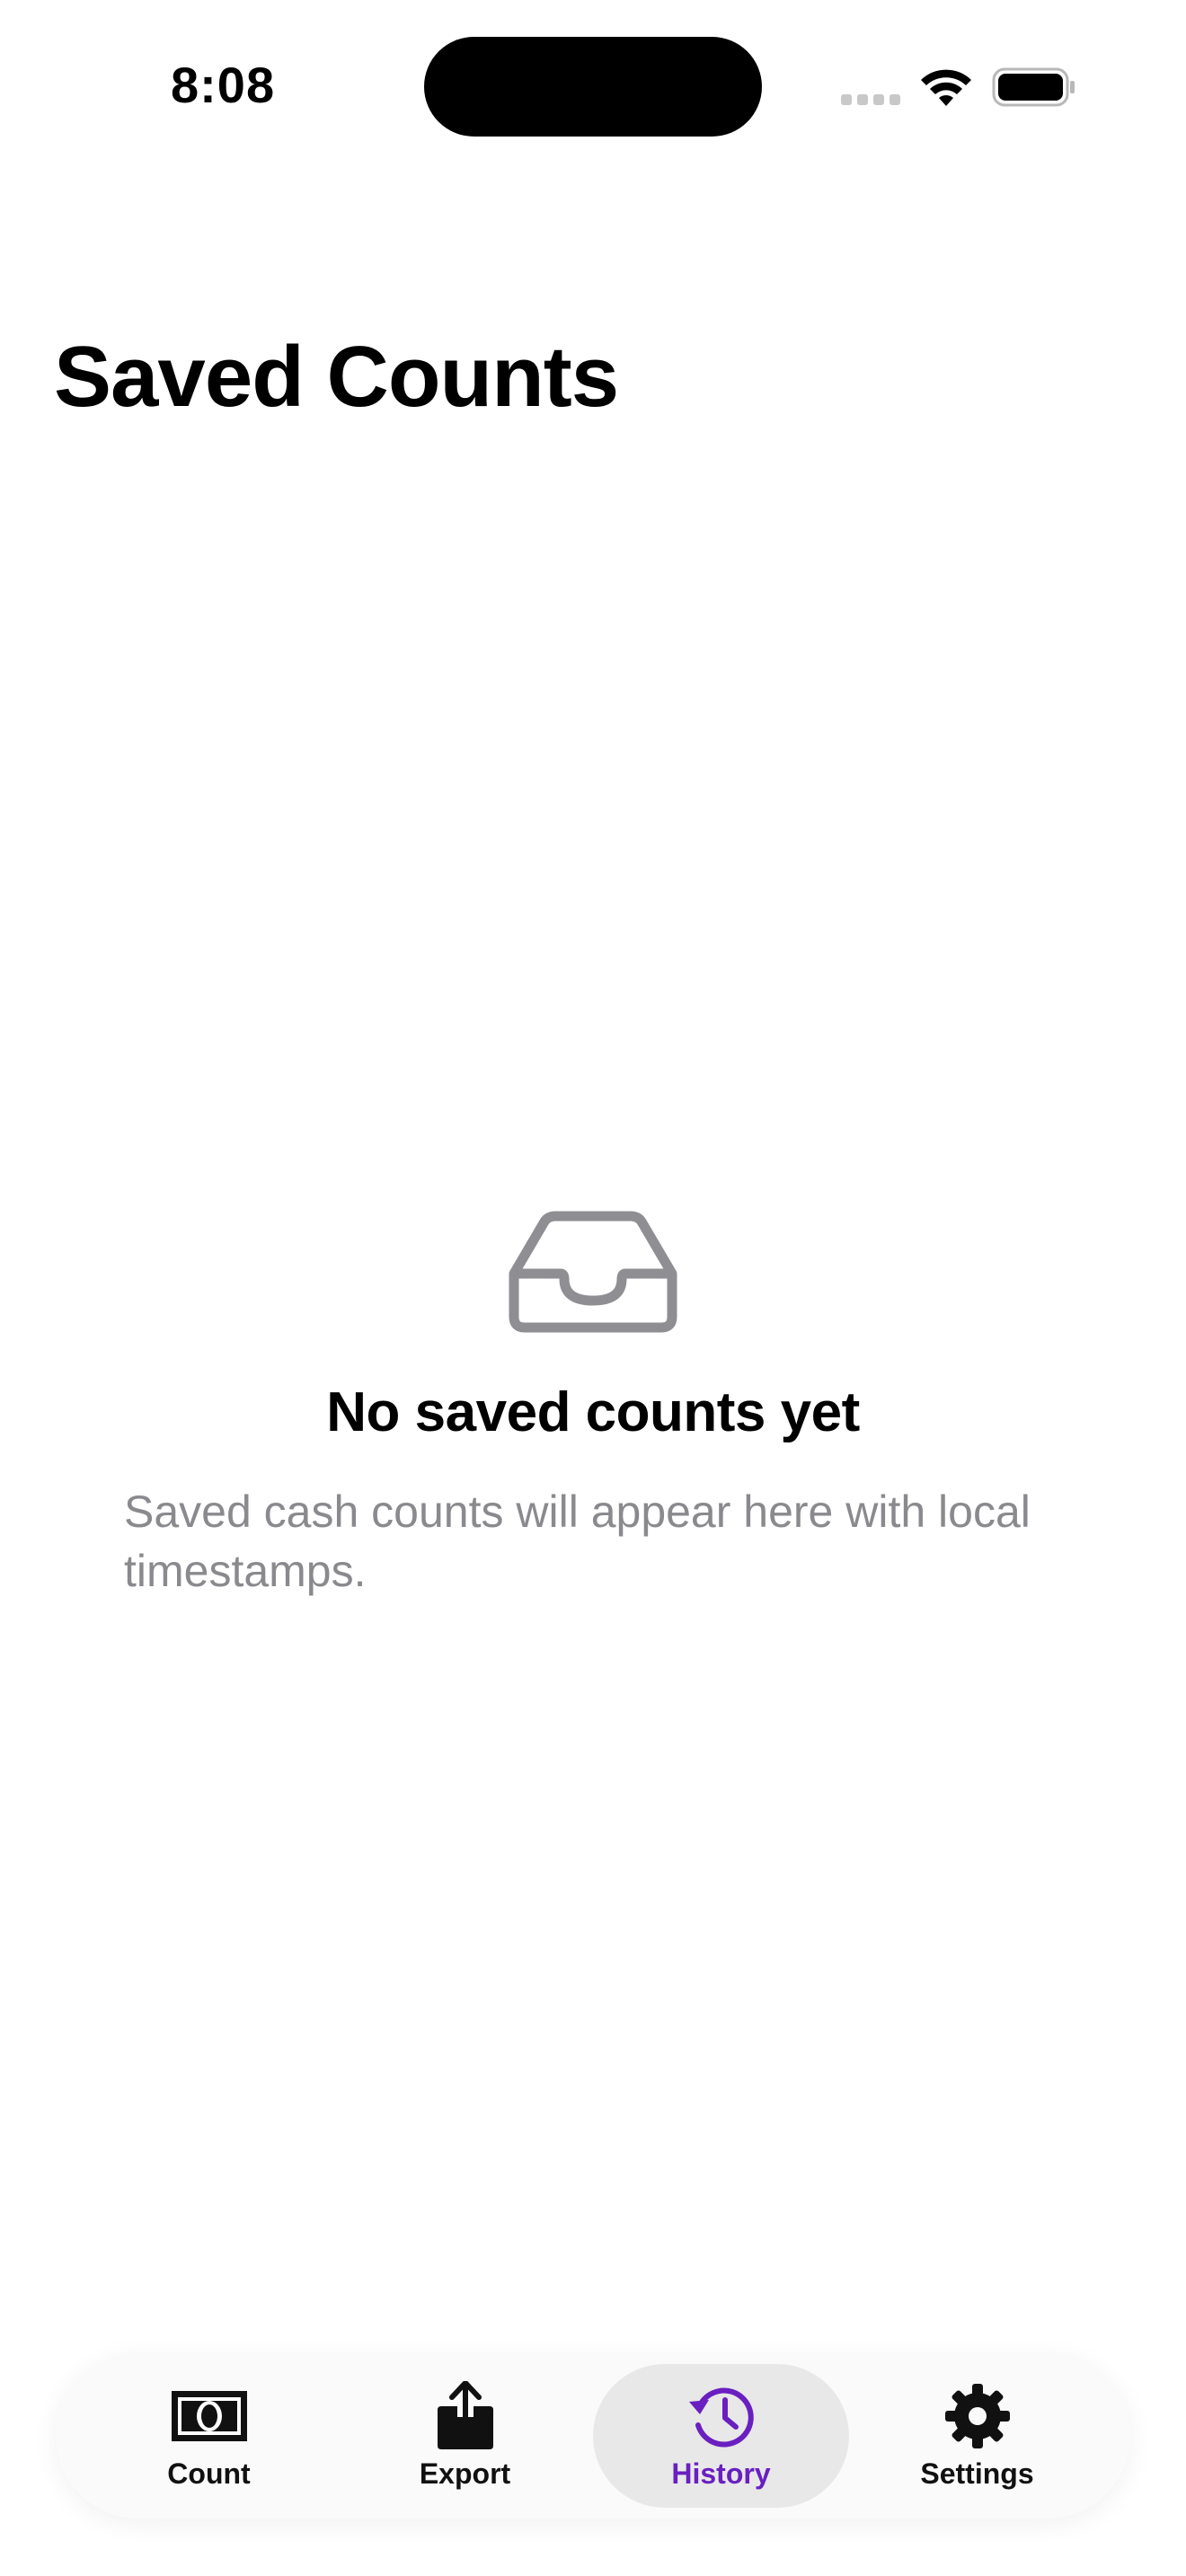 This screenshot has height=2576, width=1186. I want to click on tab-export: Export, so click(465, 2436).